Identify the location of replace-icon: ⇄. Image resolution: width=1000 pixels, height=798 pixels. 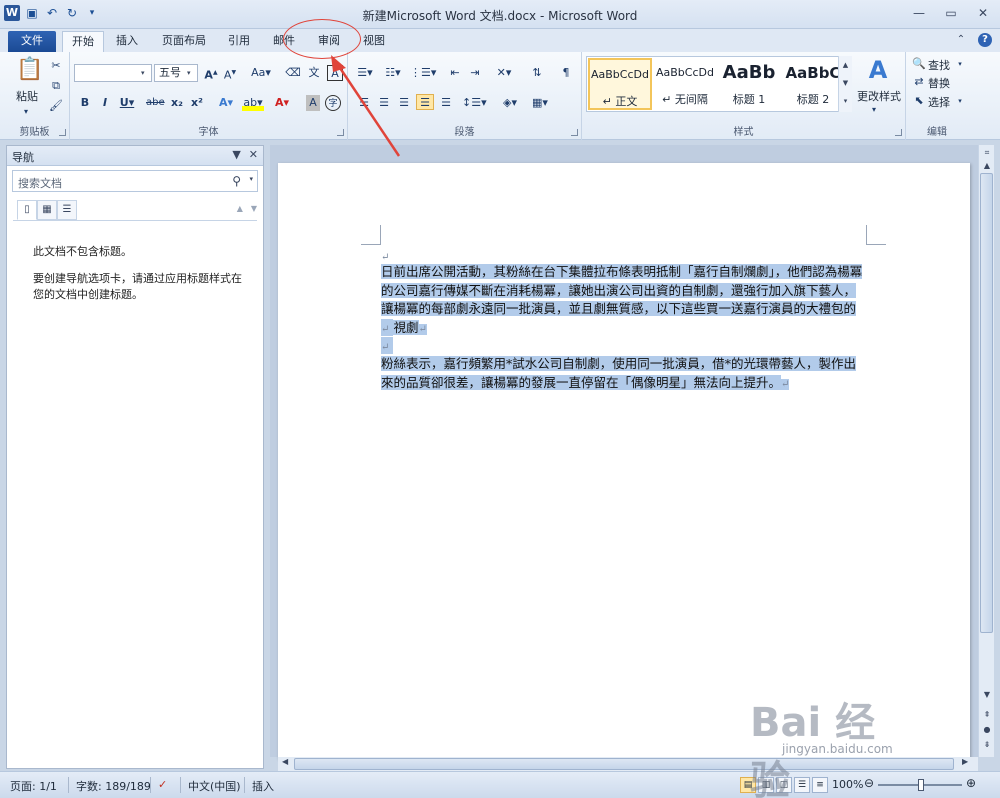
(919, 82).